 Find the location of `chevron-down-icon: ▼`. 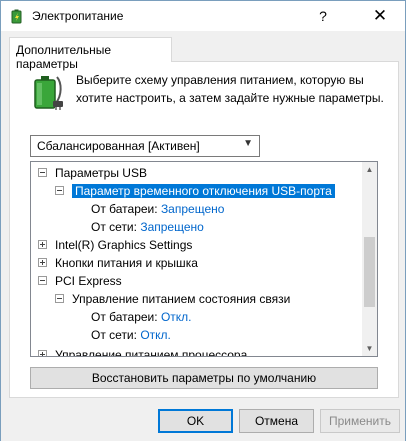

chevron-down-icon: ▼ is located at coordinates (248, 143).